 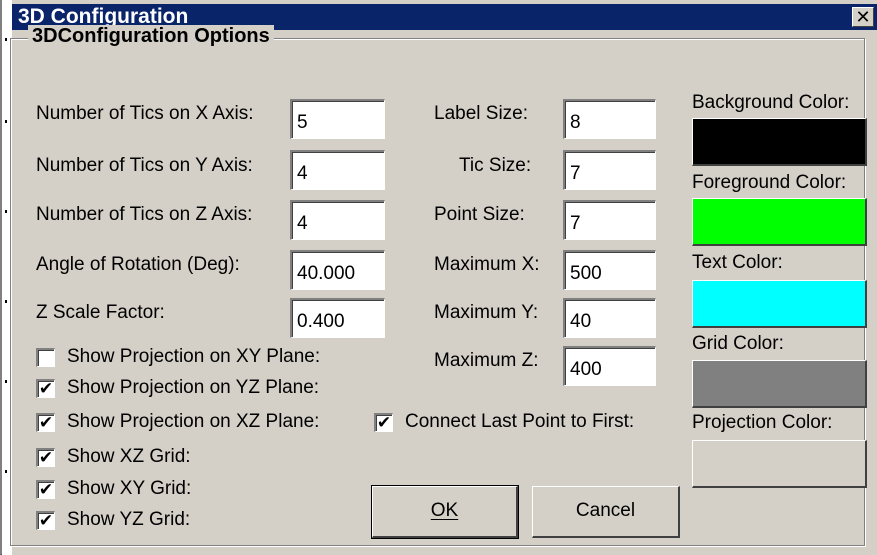 I want to click on checkbox-xz-grid: ✔ Show XZ Grid:, so click(x=113, y=457).